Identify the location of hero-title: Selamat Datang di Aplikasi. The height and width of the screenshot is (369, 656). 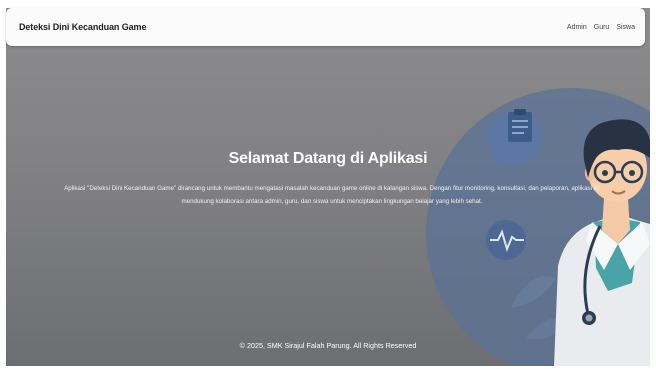
(328, 158).